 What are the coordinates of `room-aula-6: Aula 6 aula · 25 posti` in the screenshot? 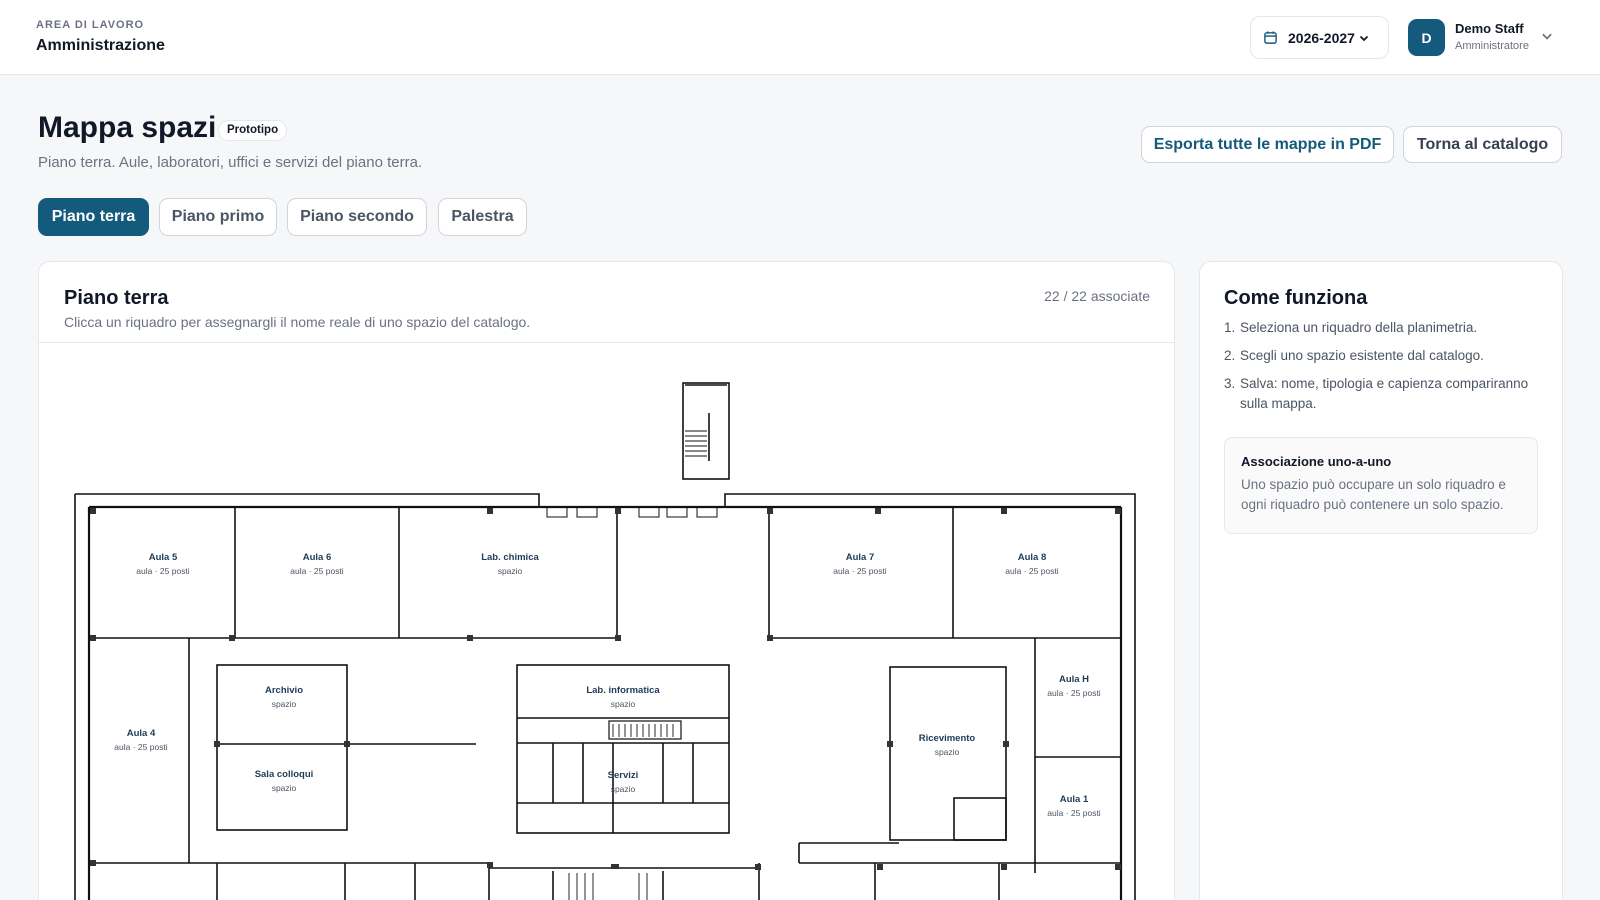 It's located at (317, 564).